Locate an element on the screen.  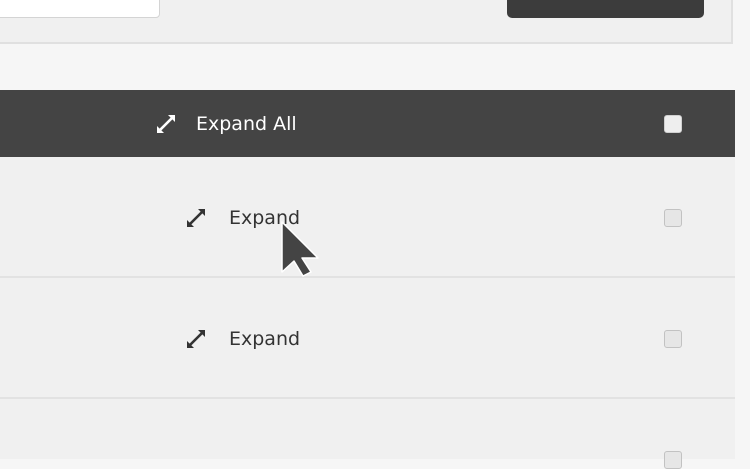
expand-all-label: Expand All is located at coordinates (246, 123).